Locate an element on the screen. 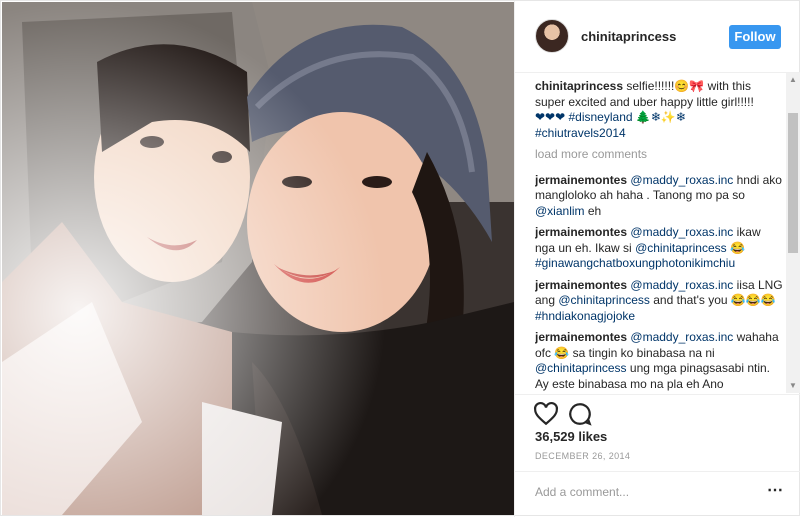 Image resolution: width=800 pixels, height=517 pixels. comment-icon is located at coordinates (580, 414).